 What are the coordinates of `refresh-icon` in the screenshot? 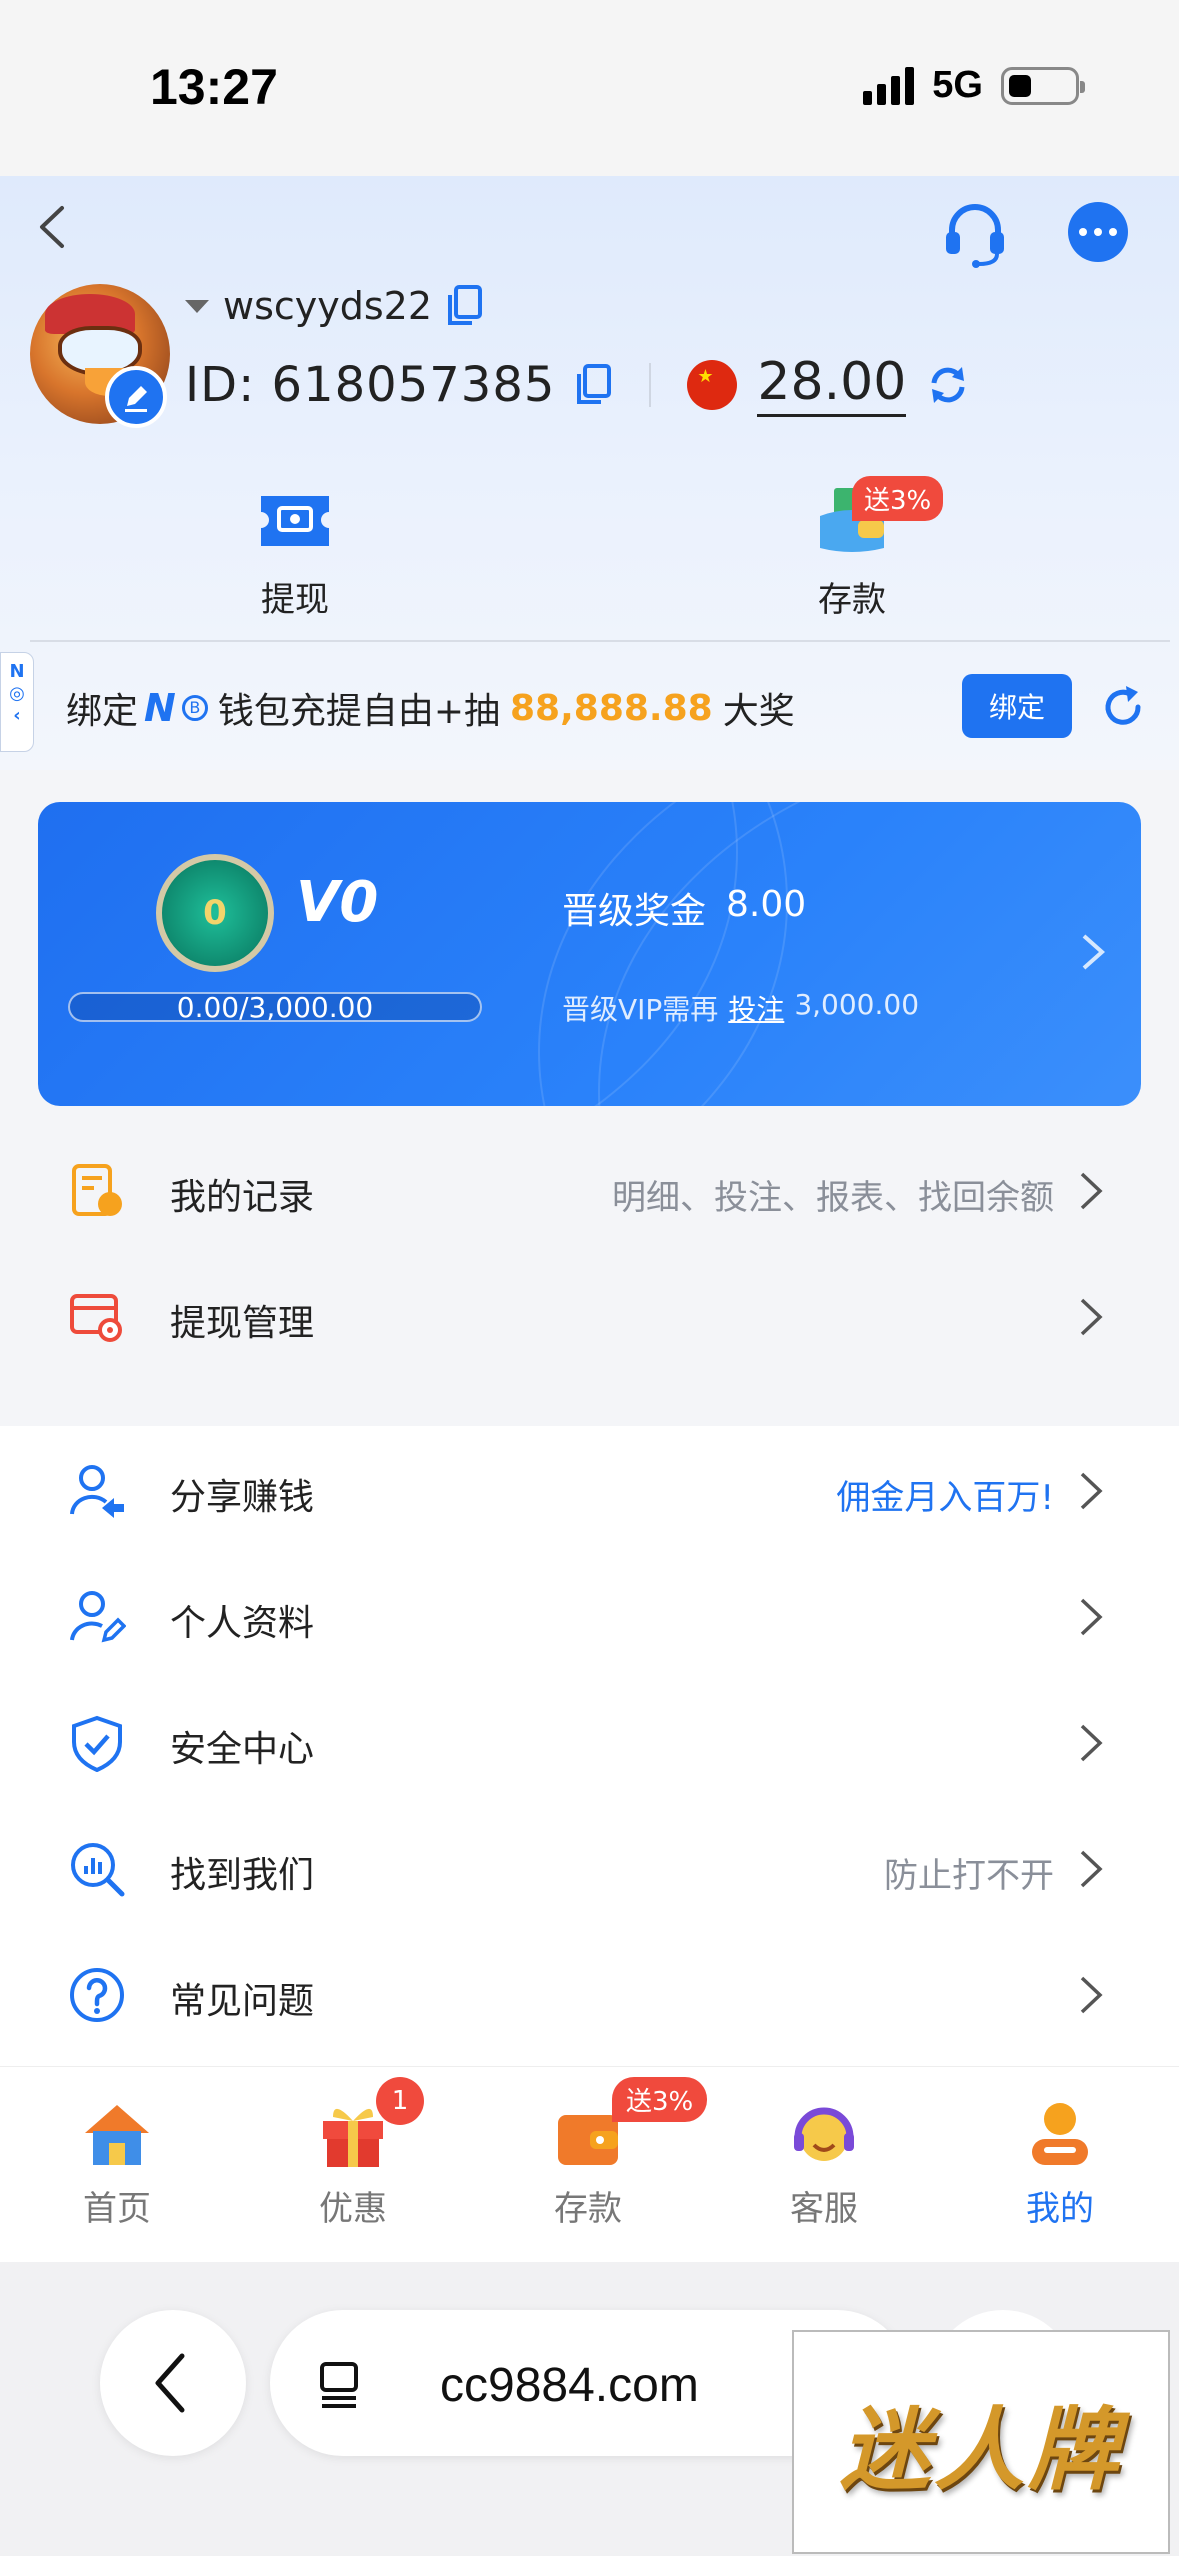 It's located at (1123, 707).